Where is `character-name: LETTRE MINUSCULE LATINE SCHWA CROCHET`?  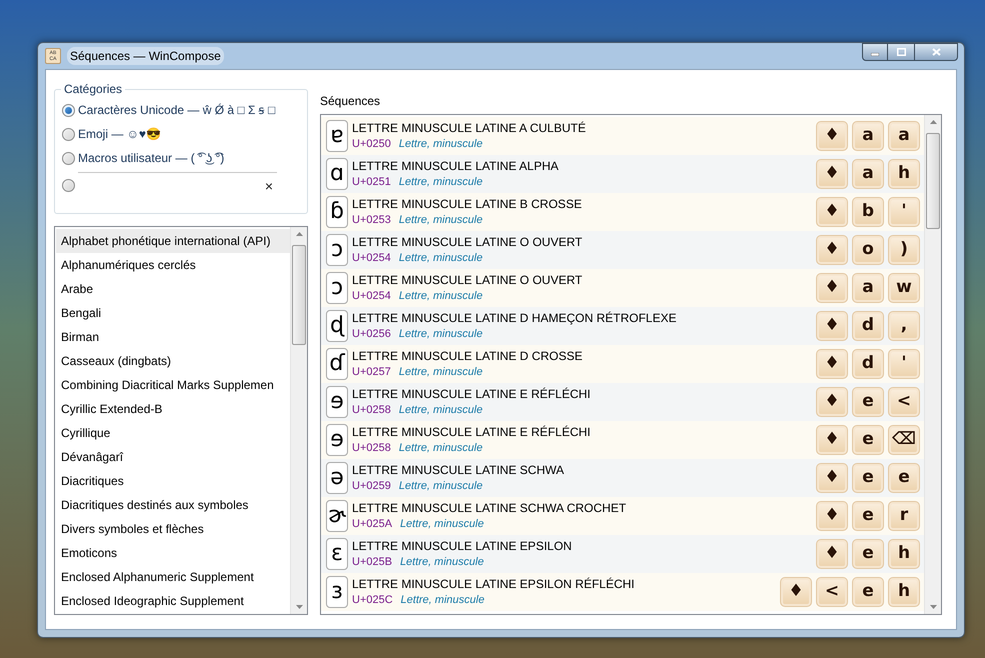 character-name: LETTRE MINUSCULE LATINE SCHWA CROCHET is located at coordinates (489, 508).